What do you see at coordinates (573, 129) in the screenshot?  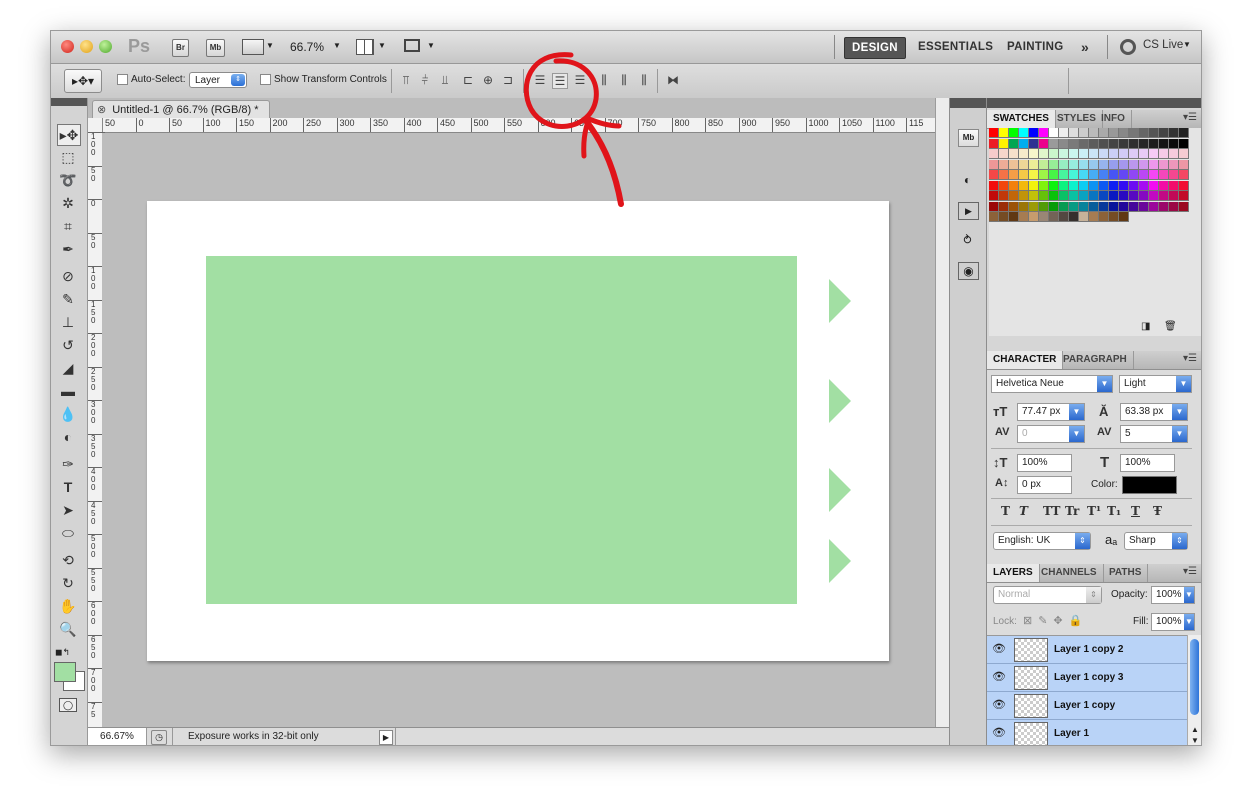 I see `red-annotation` at bounding box center [573, 129].